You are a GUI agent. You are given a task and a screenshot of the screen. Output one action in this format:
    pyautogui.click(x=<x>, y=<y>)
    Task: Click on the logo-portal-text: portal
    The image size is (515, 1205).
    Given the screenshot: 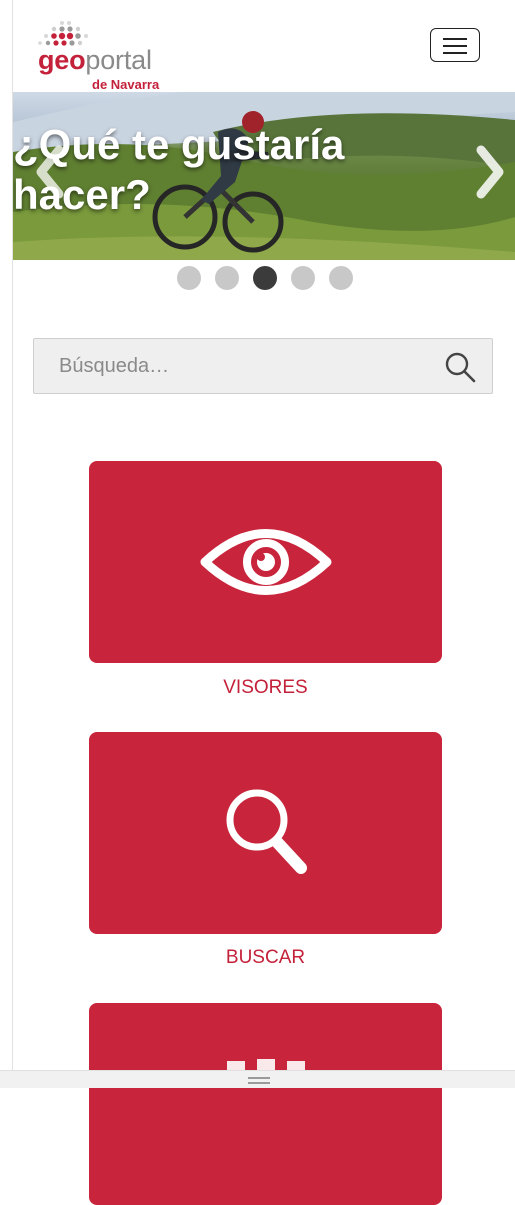 What is the action you would take?
    pyautogui.click(x=118, y=60)
    